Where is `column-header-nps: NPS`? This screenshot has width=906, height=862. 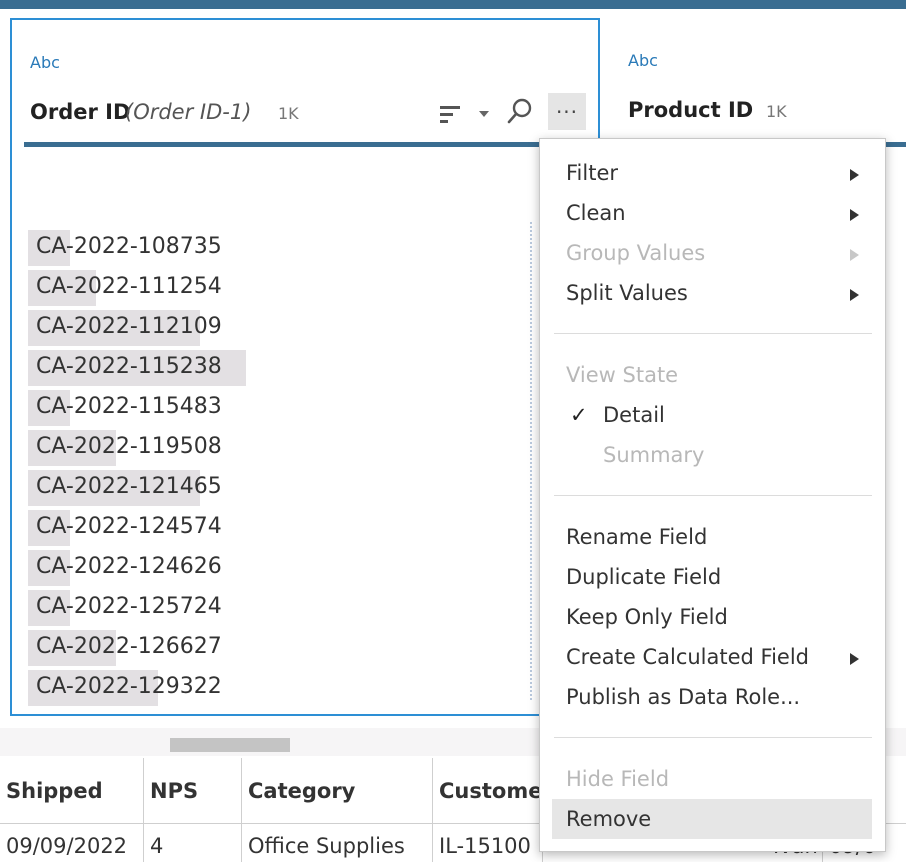 column-header-nps: NPS is located at coordinates (193, 791).